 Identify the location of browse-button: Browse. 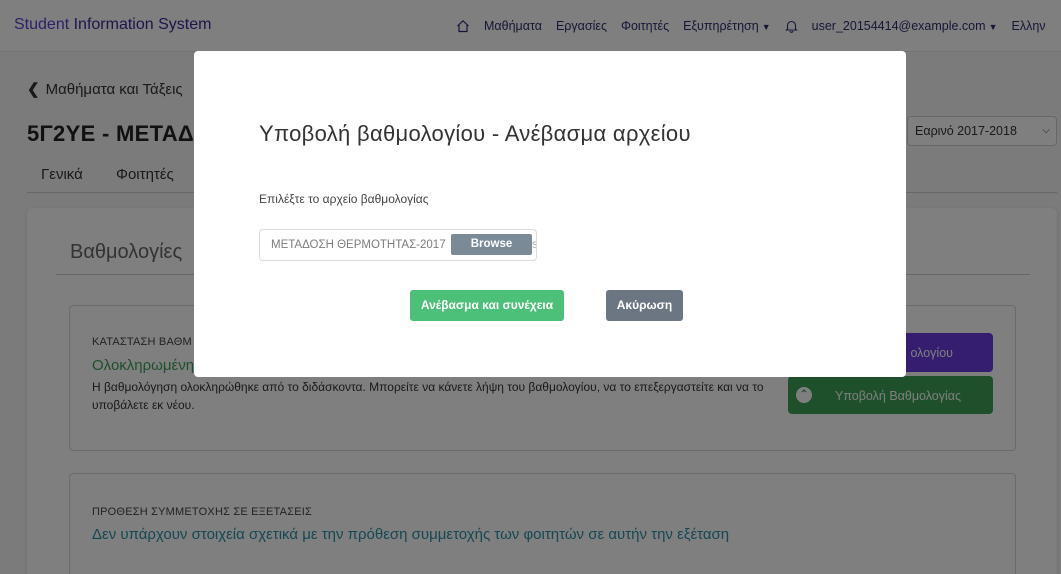
(491, 244).